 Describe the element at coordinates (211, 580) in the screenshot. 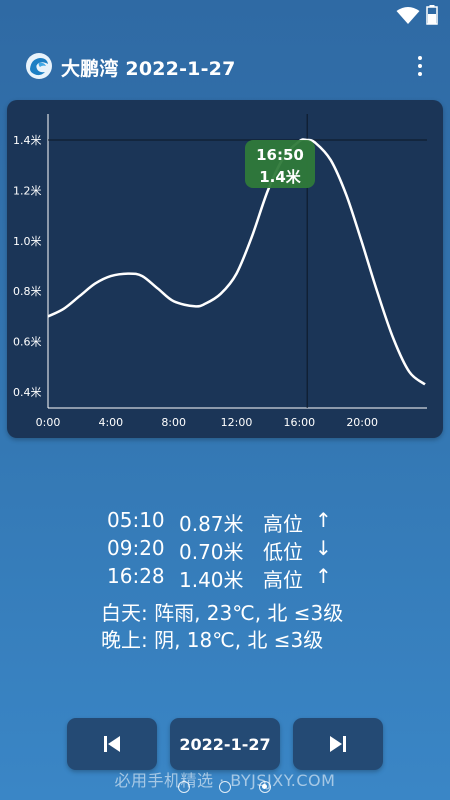

I see `tide-height: 1.40米` at that location.